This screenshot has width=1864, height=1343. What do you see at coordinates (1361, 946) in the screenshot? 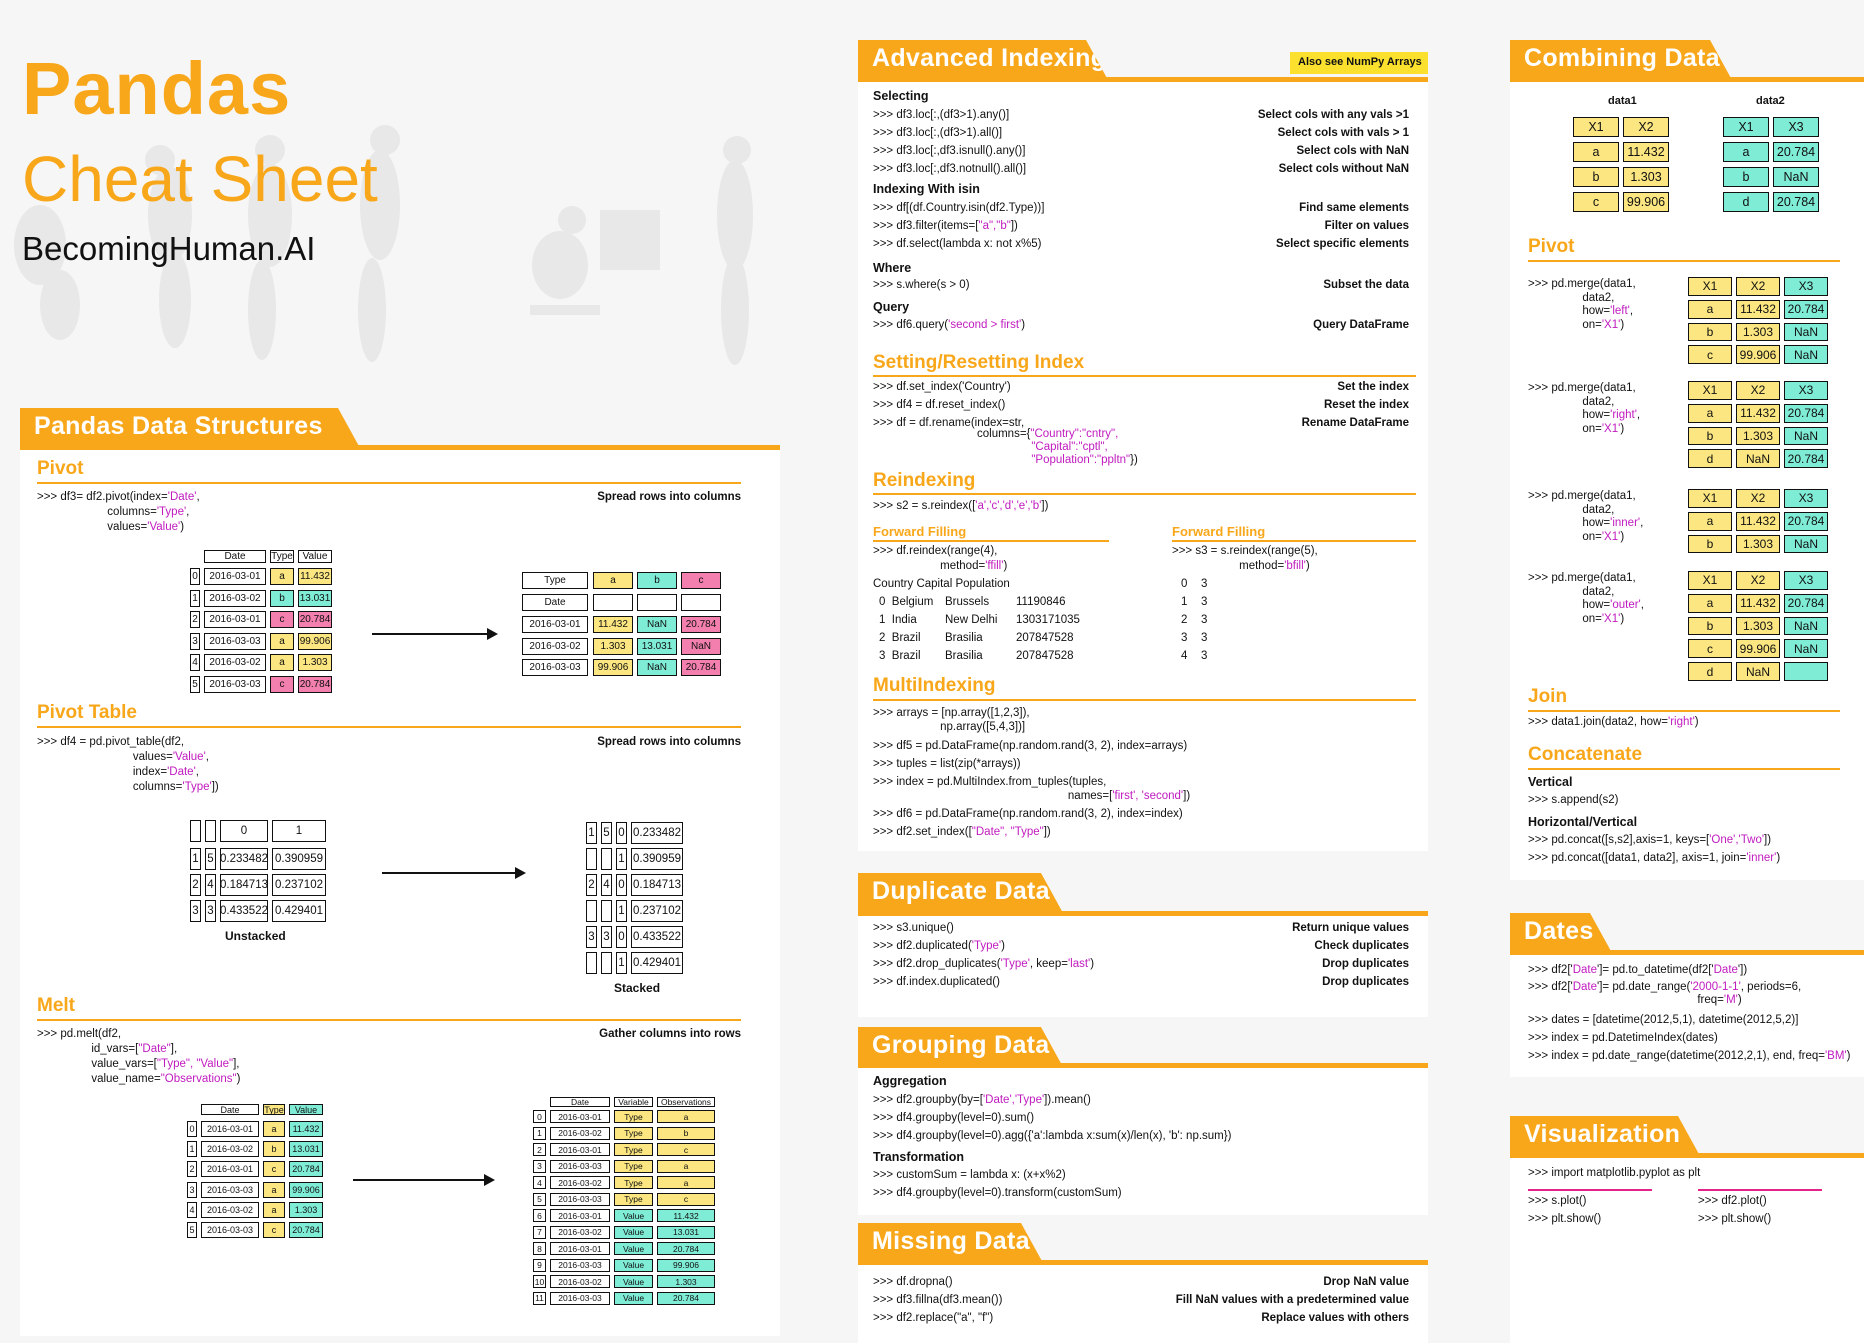
I see `duplicate-desc: Check duplicates` at bounding box center [1361, 946].